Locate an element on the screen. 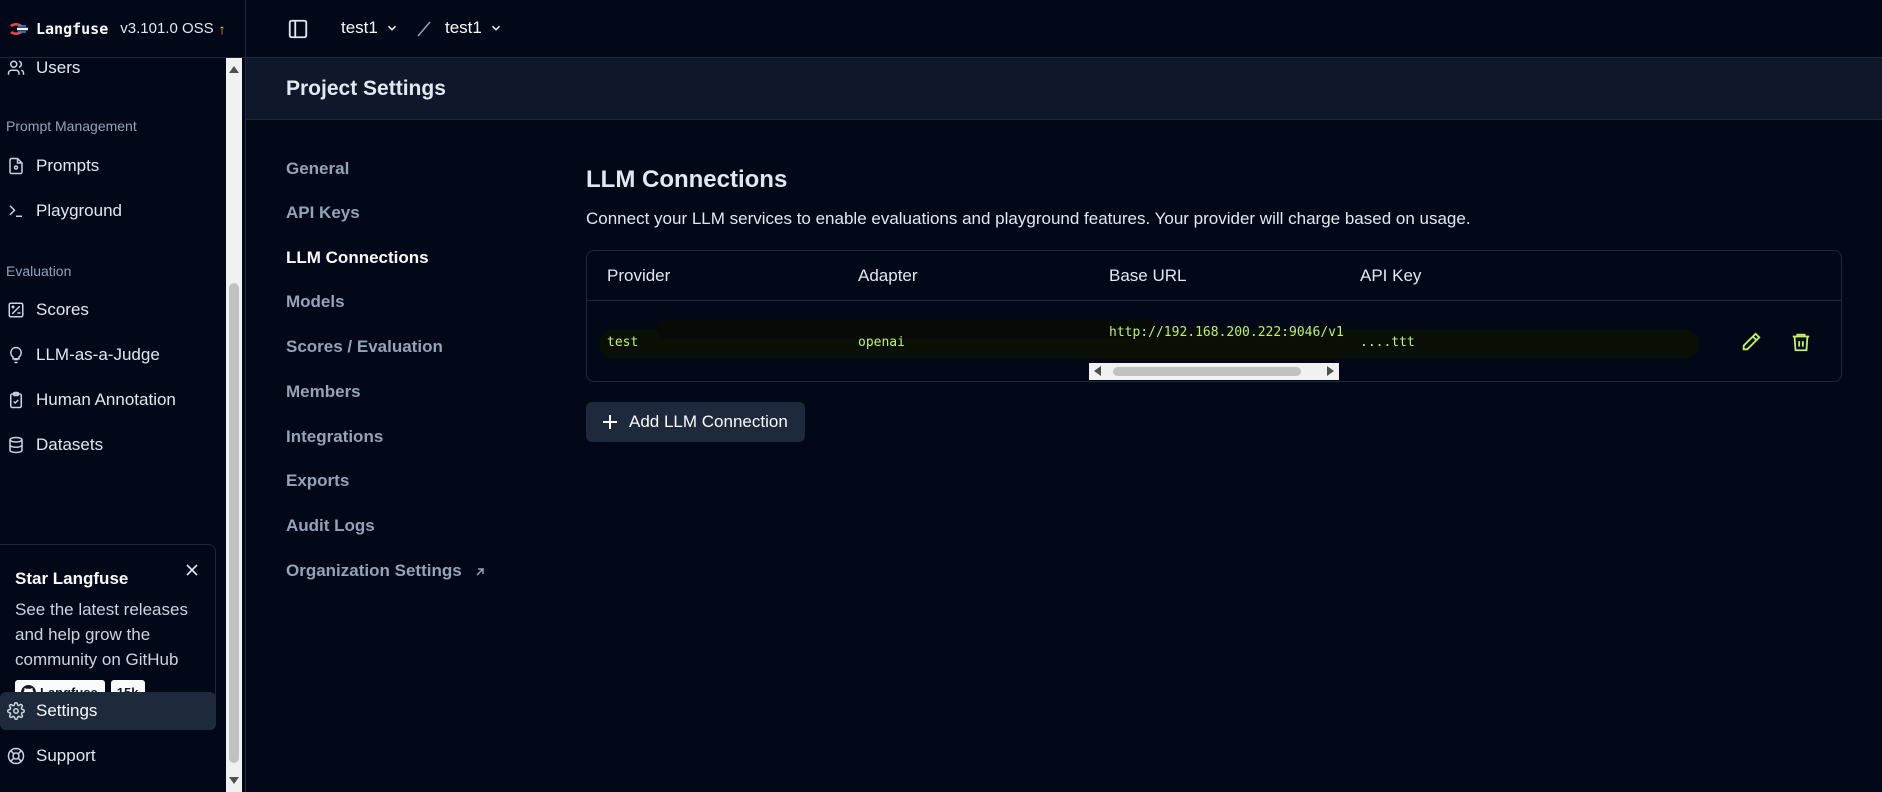 The image size is (1882, 792). sidebar-item-label: Users is located at coordinates (58, 67).